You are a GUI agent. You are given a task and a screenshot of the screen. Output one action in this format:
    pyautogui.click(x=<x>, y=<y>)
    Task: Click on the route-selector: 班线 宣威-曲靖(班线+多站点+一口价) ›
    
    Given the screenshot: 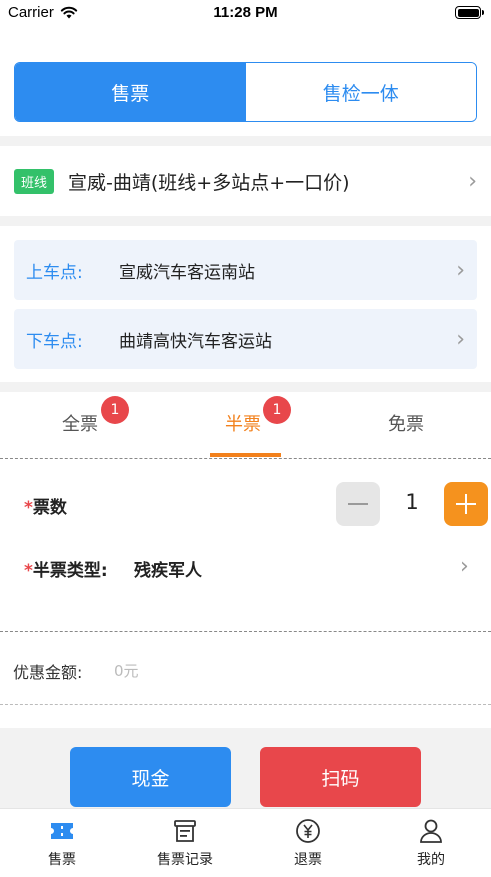 What is the action you would take?
    pyautogui.click(x=245, y=181)
    